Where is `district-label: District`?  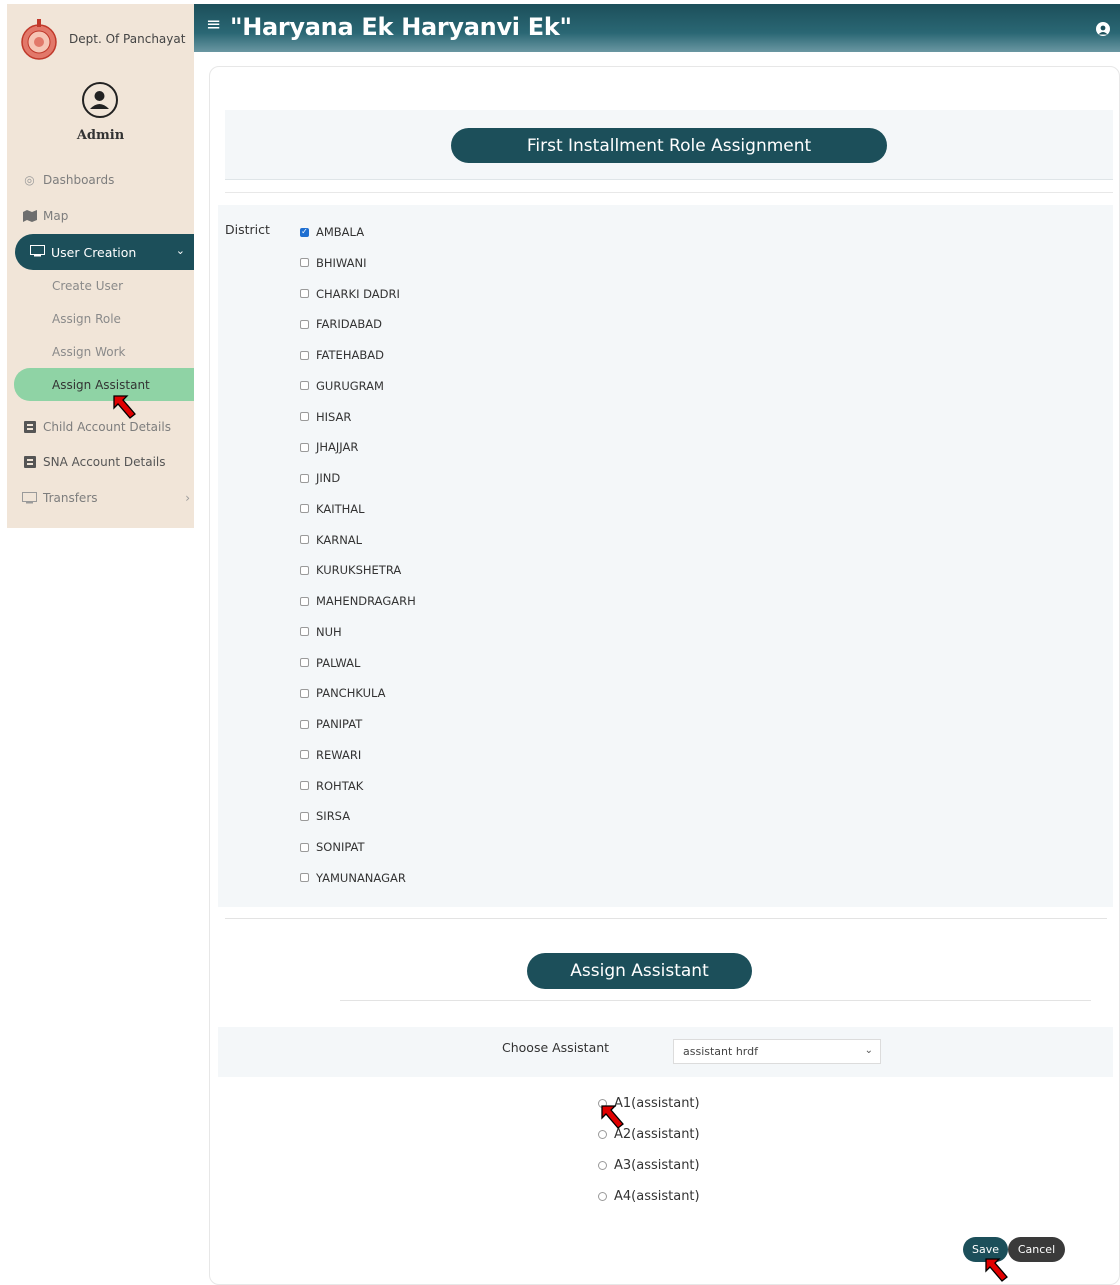 district-label: District is located at coordinates (247, 229).